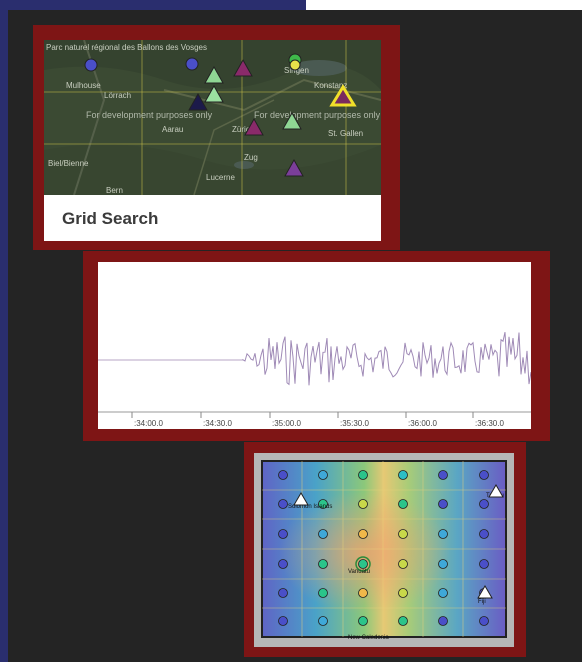 Image resolution: width=582 pixels, height=662 pixels. I want to click on background-top-strip, so click(444, 5).